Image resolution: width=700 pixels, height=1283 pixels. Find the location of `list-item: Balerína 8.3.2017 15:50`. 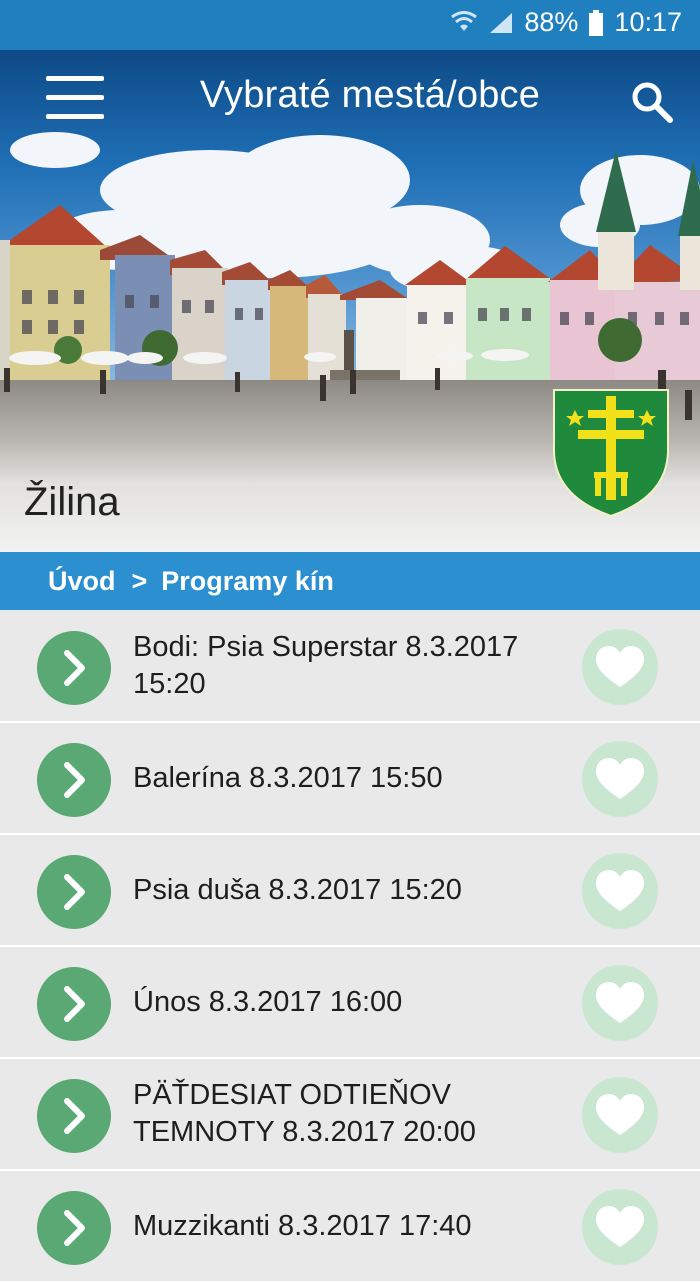

list-item: Balerína 8.3.2017 15:50 is located at coordinates (350, 779).